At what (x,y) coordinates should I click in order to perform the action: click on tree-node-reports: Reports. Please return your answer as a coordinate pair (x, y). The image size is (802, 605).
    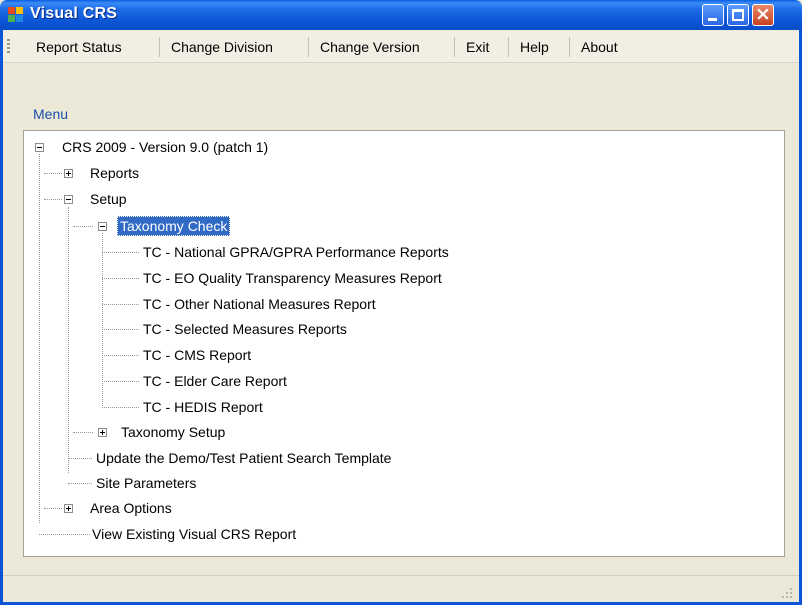
    Looking at the image, I should click on (114, 173).